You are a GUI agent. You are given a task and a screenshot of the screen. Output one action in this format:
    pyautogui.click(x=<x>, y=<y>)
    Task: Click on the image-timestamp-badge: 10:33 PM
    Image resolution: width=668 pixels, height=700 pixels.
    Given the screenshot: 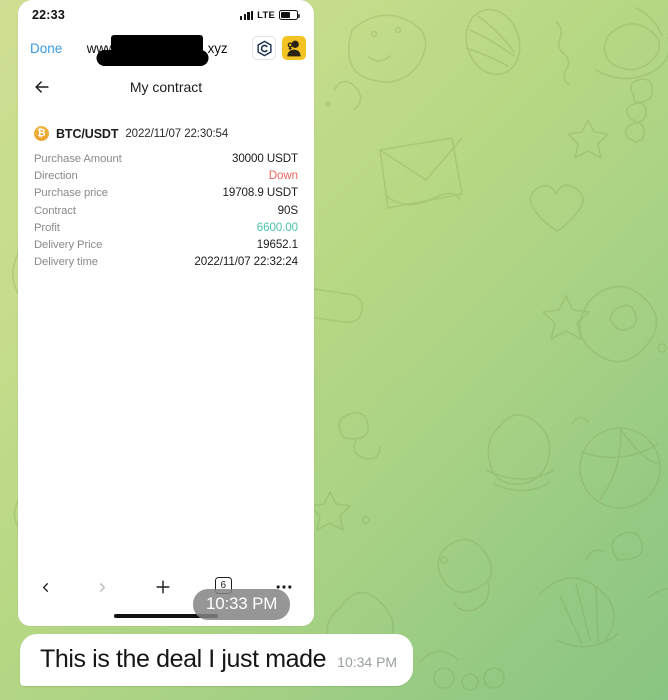 What is the action you would take?
    pyautogui.click(x=242, y=604)
    